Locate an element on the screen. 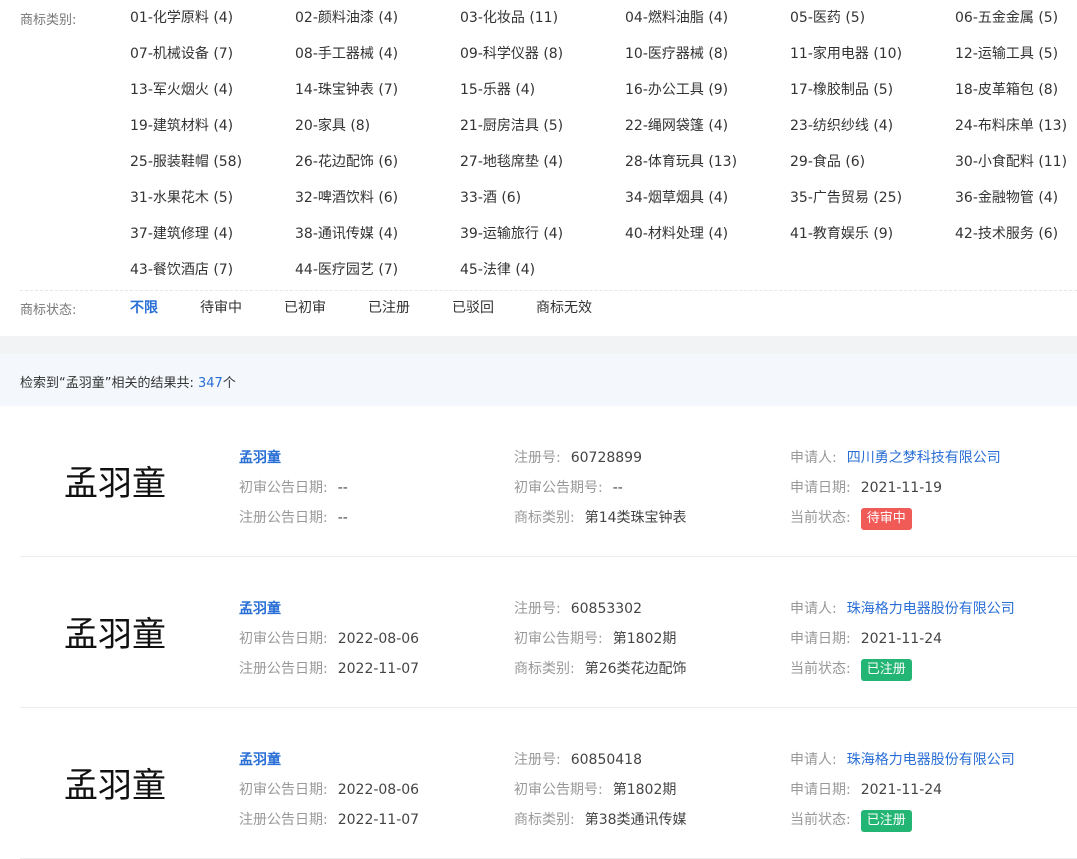  category: 商标类别: 第26类花边配饰 is located at coordinates (600, 668).